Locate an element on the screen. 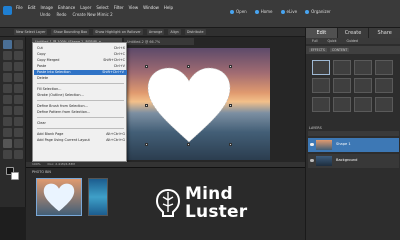 The height and width of the screenshot is (240, 400). menu-view: View is located at coordinates (134, 7).